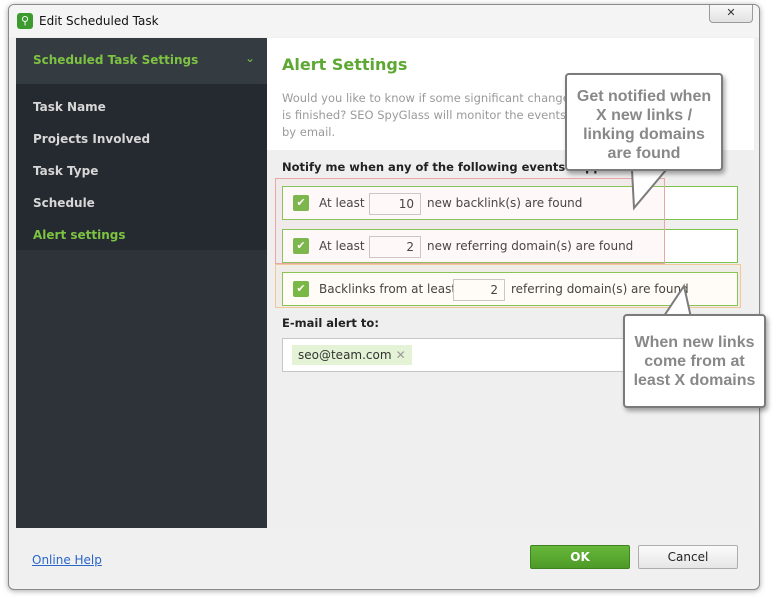  What do you see at coordinates (644, 115) in the screenshot?
I see `callout-line: X new links /` at bounding box center [644, 115].